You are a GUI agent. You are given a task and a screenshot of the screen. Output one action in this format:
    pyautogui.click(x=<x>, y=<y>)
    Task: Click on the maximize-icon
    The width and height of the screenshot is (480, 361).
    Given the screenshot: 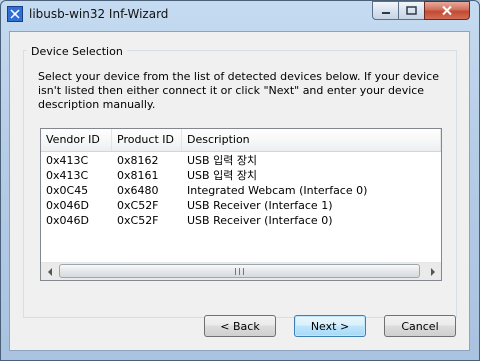 What is the action you would take?
    pyautogui.click(x=411, y=10)
    